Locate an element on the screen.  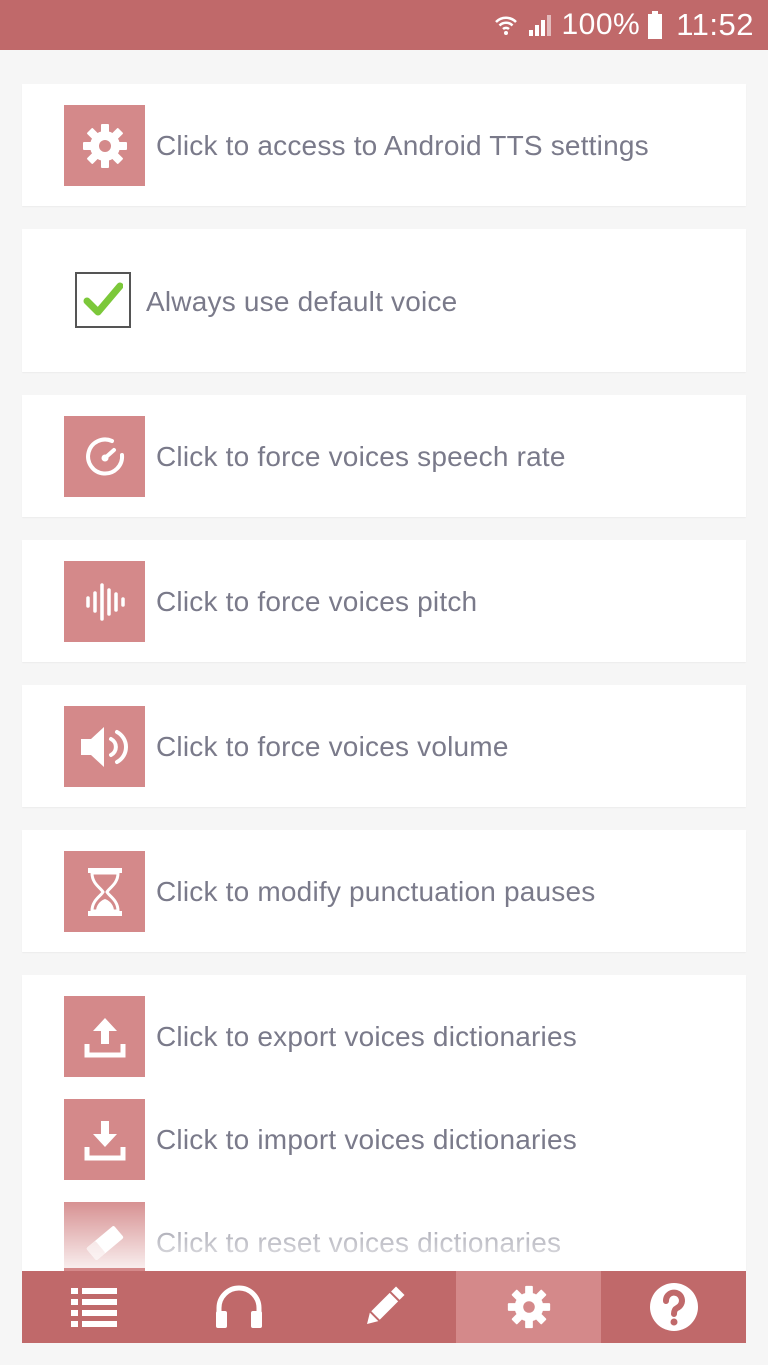
tts-settings-button: Click to access to Android TTS settings is located at coordinates (356, 145).